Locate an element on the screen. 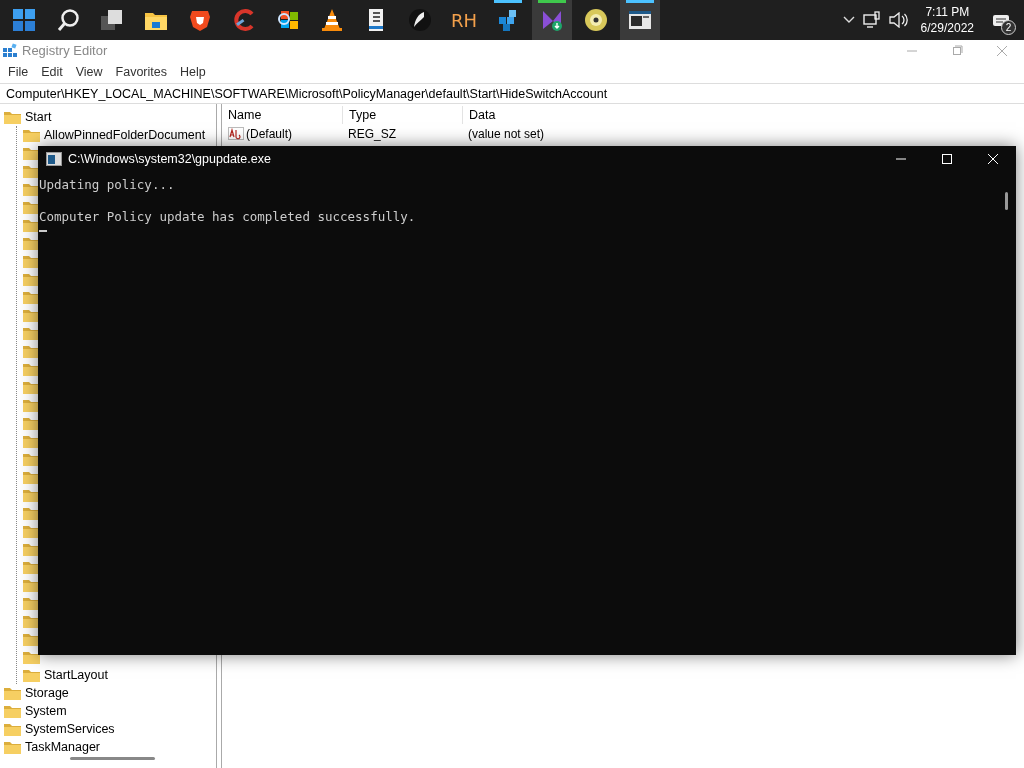 This screenshot has height=768, width=1024. menu-item: Help is located at coordinates (193, 72).